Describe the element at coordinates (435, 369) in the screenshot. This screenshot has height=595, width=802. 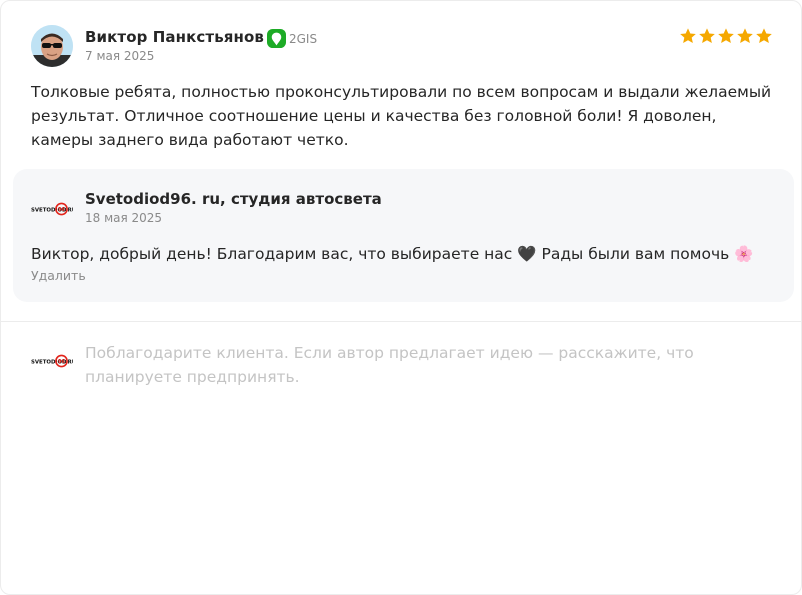
I see `reply-input` at that location.